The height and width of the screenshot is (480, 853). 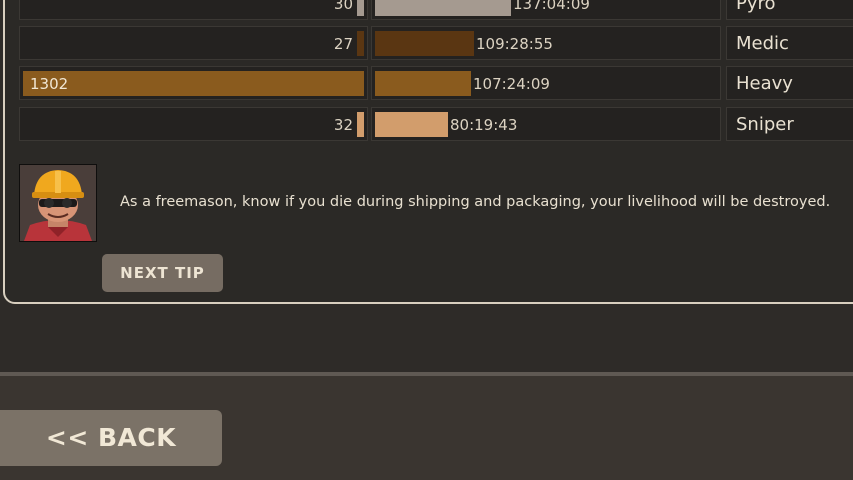 What do you see at coordinates (514, 44) in the screenshot?
I see `playtime-value: 109:28:55` at bounding box center [514, 44].